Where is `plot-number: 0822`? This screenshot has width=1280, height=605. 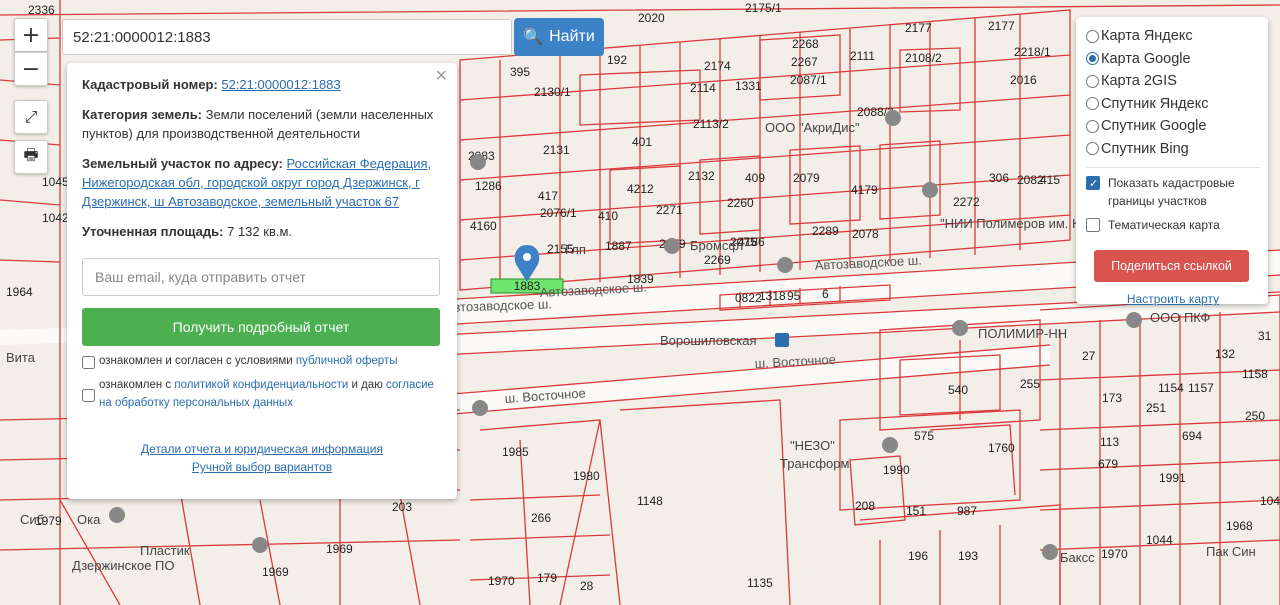
plot-number: 0822 is located at coordinates (748, 298).